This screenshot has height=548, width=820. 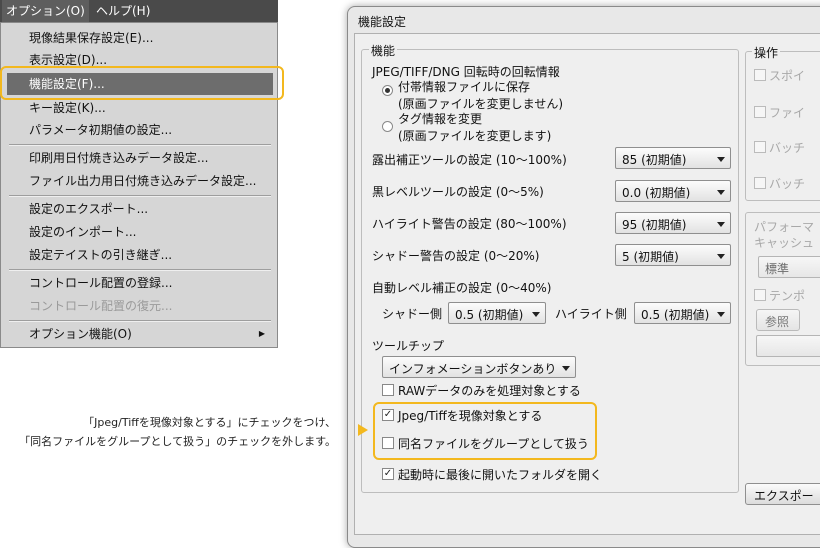 What do you see at coordinates (784, 227) in the screenshot?
I see `performance-label: パフォーマ` at bounding box center [784, 227].